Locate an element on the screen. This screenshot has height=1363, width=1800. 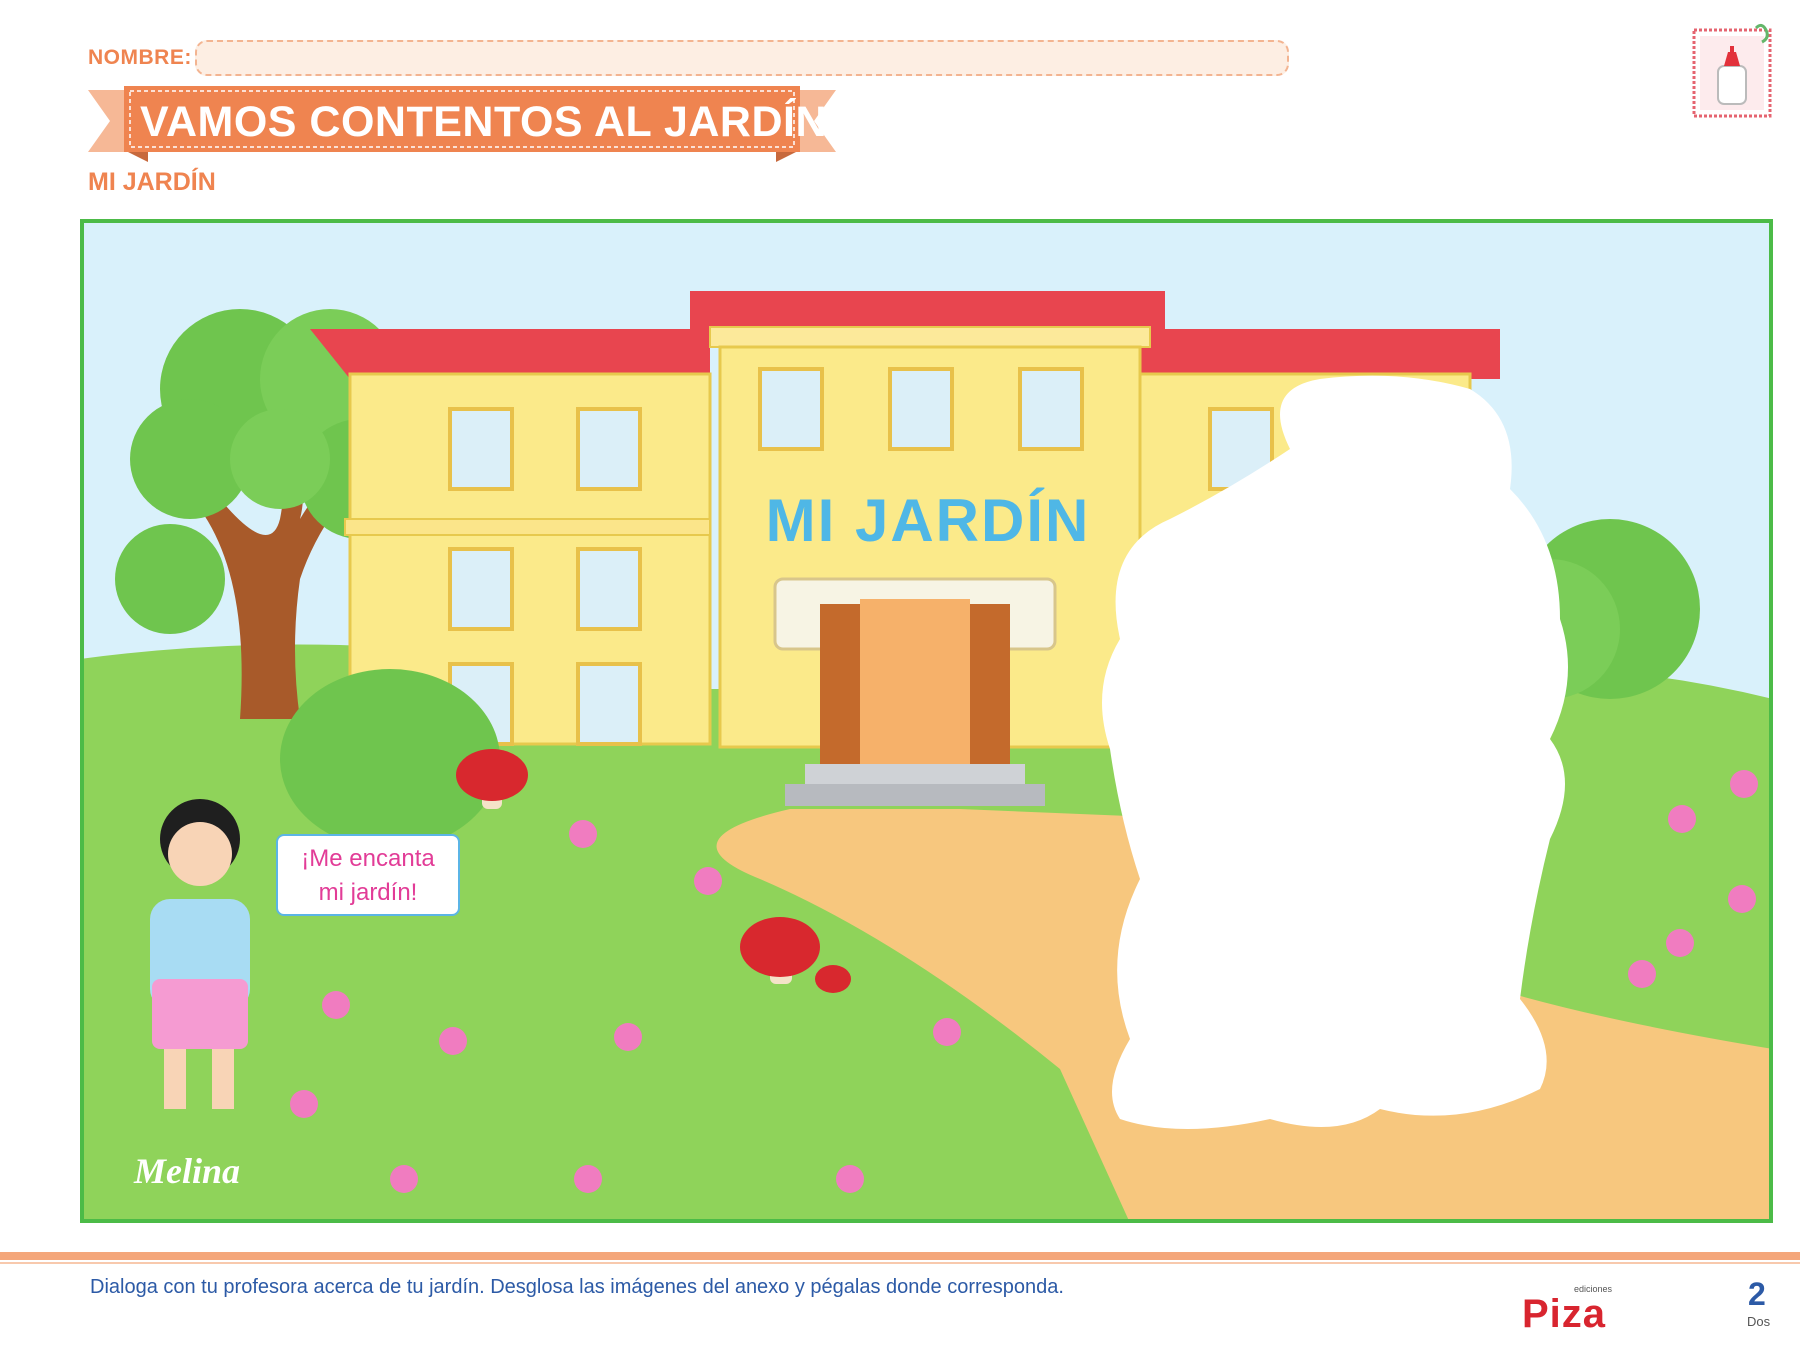
footer-divider-light is located at coordinates (900, 1263).